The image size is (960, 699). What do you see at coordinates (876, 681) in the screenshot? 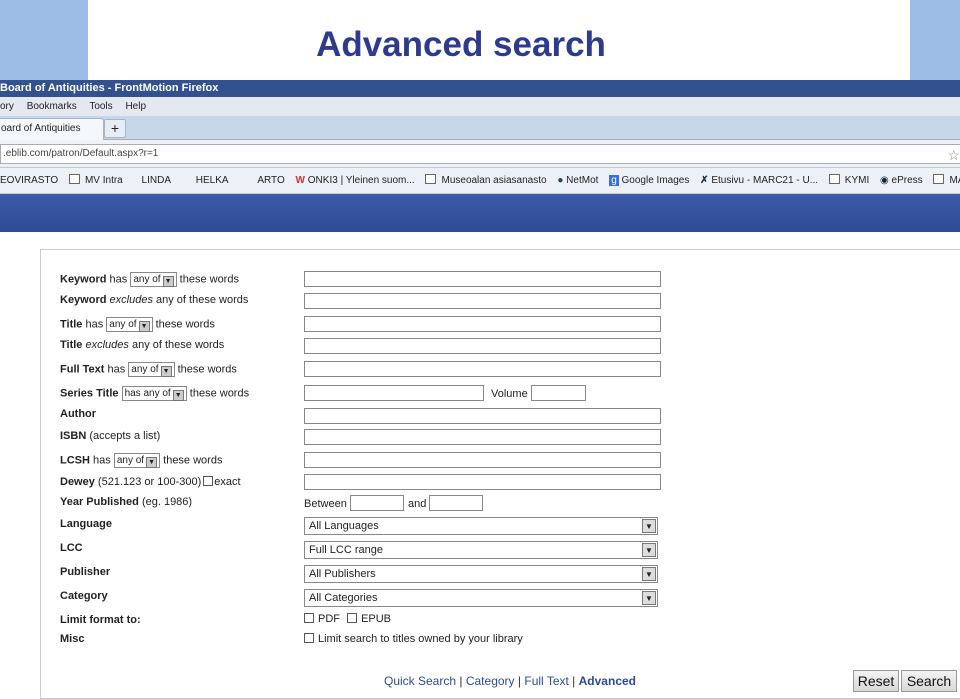
I see `reset-button: Reset` at bounding box center [876, 681].